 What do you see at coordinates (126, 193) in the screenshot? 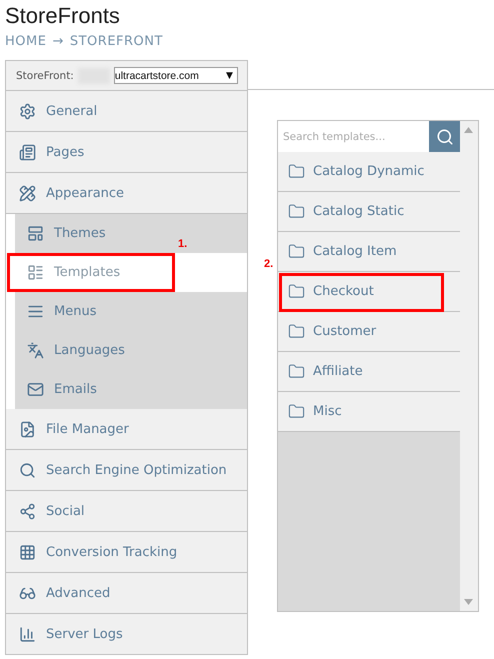
I see `sidebar-item: Appearance` at bounding box center [126, 193].